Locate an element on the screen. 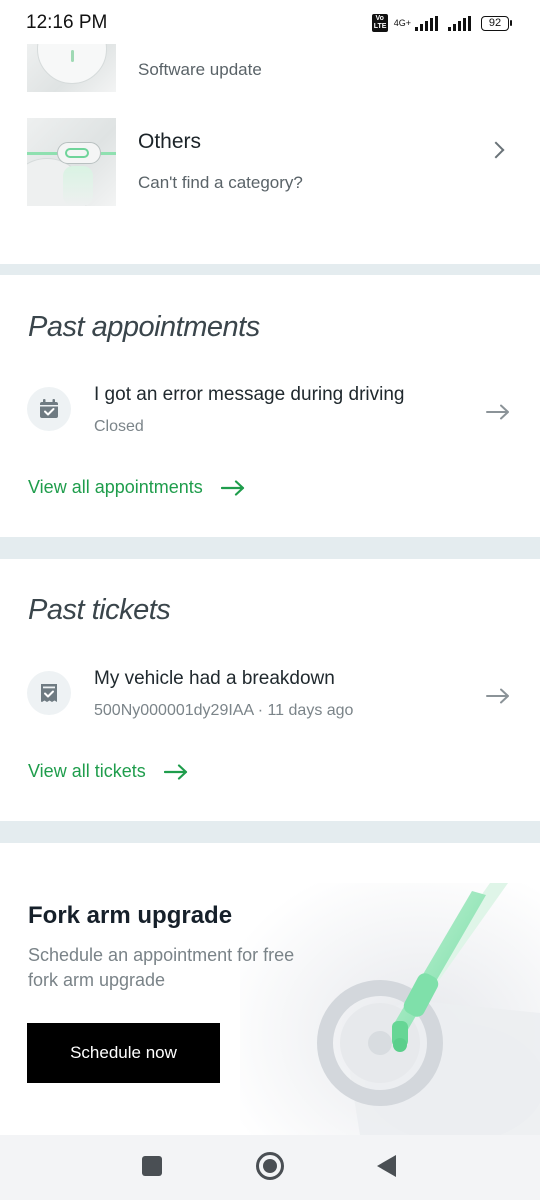 The width and height of the screenshot is (540, 1200). category-item-others: Others Can't find a category? is located at coordinates (270, 163).